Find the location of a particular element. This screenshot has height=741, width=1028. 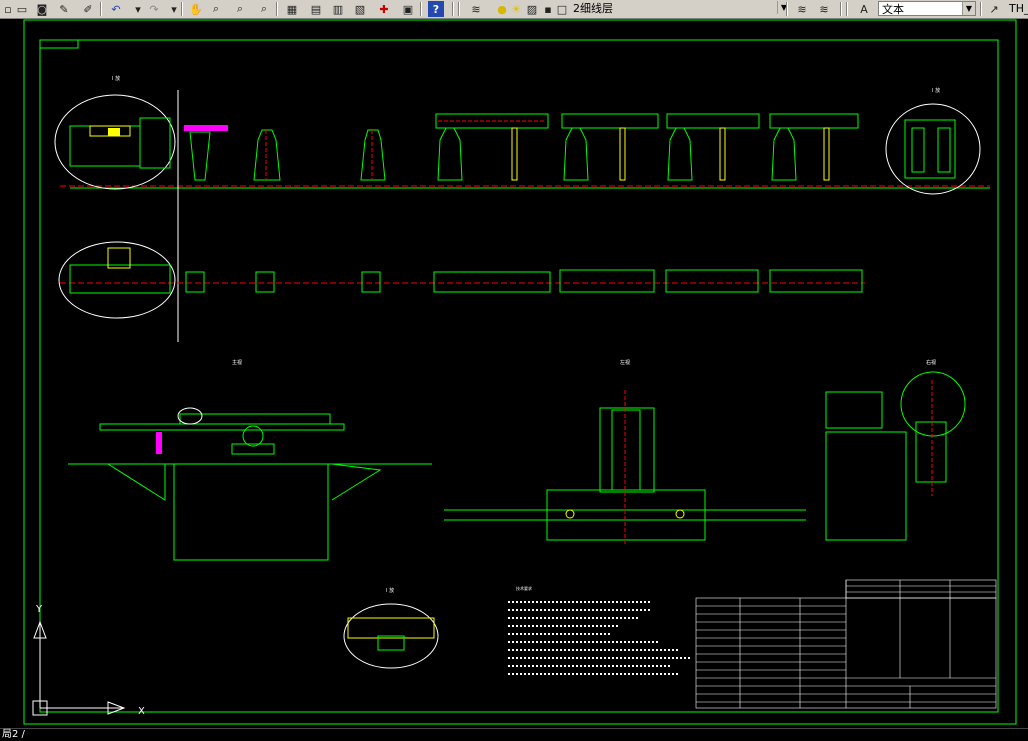

layer-manager-icon: ≋ is located at coordinates (476, 9).